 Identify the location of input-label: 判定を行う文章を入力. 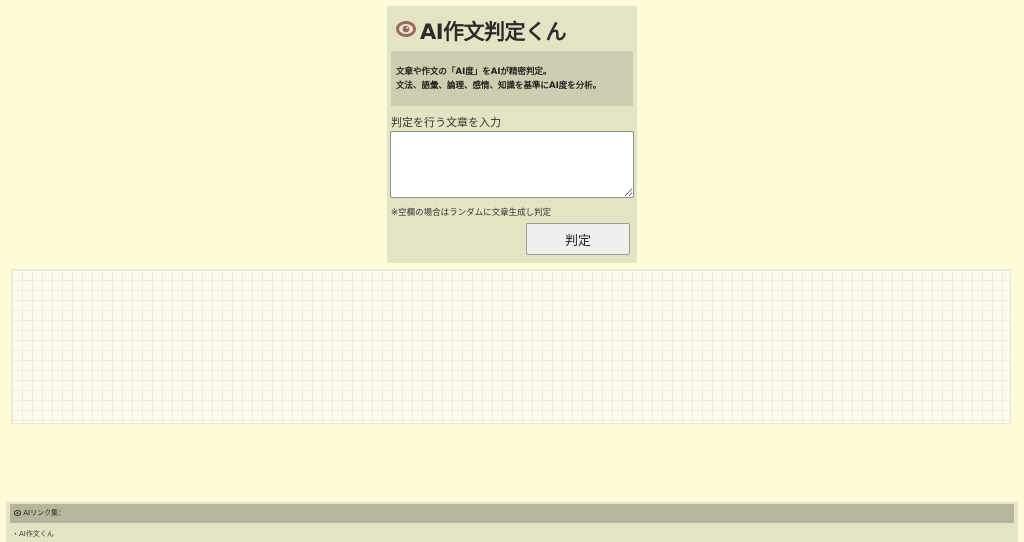
(446, 122).